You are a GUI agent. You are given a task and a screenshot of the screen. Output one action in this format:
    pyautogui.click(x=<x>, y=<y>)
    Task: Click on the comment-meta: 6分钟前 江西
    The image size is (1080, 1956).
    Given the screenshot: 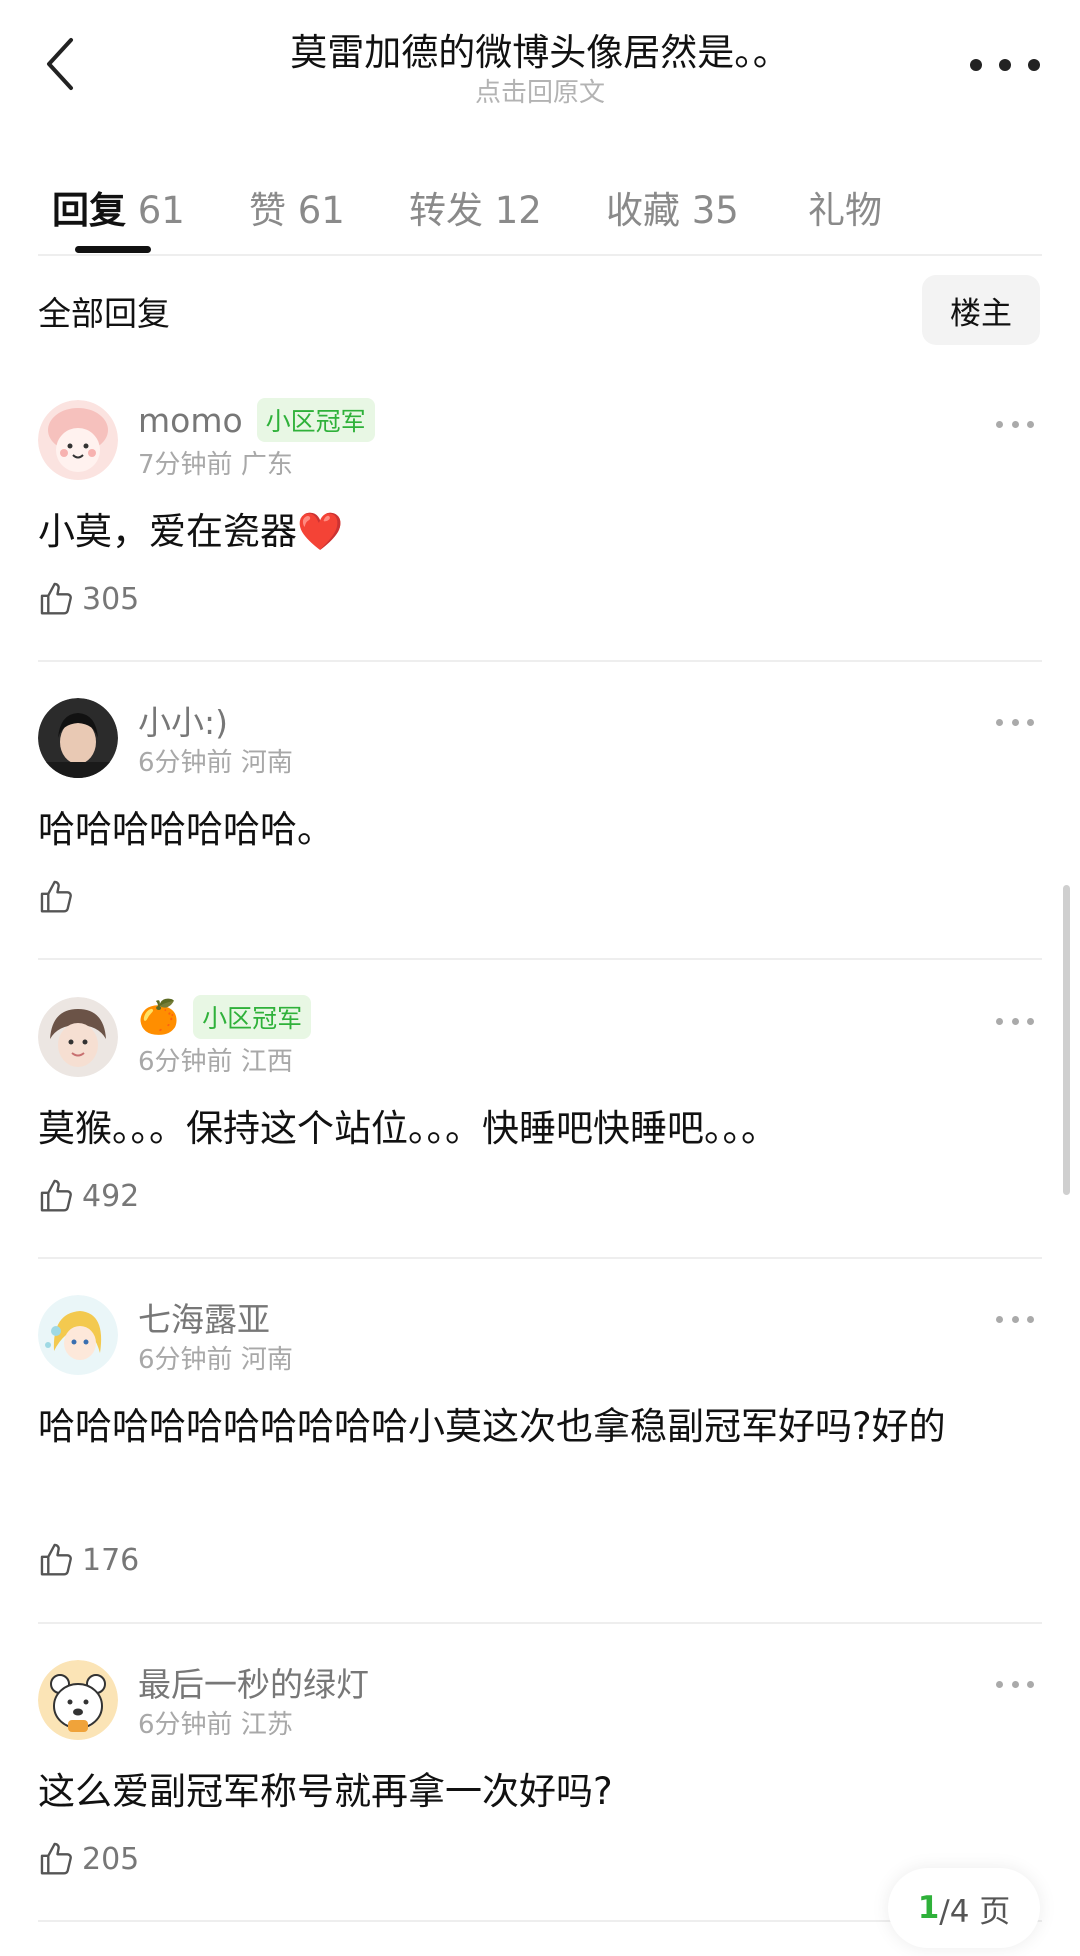 What is the action you would take?
    pyautogui.click(x=215, y=1059)
    